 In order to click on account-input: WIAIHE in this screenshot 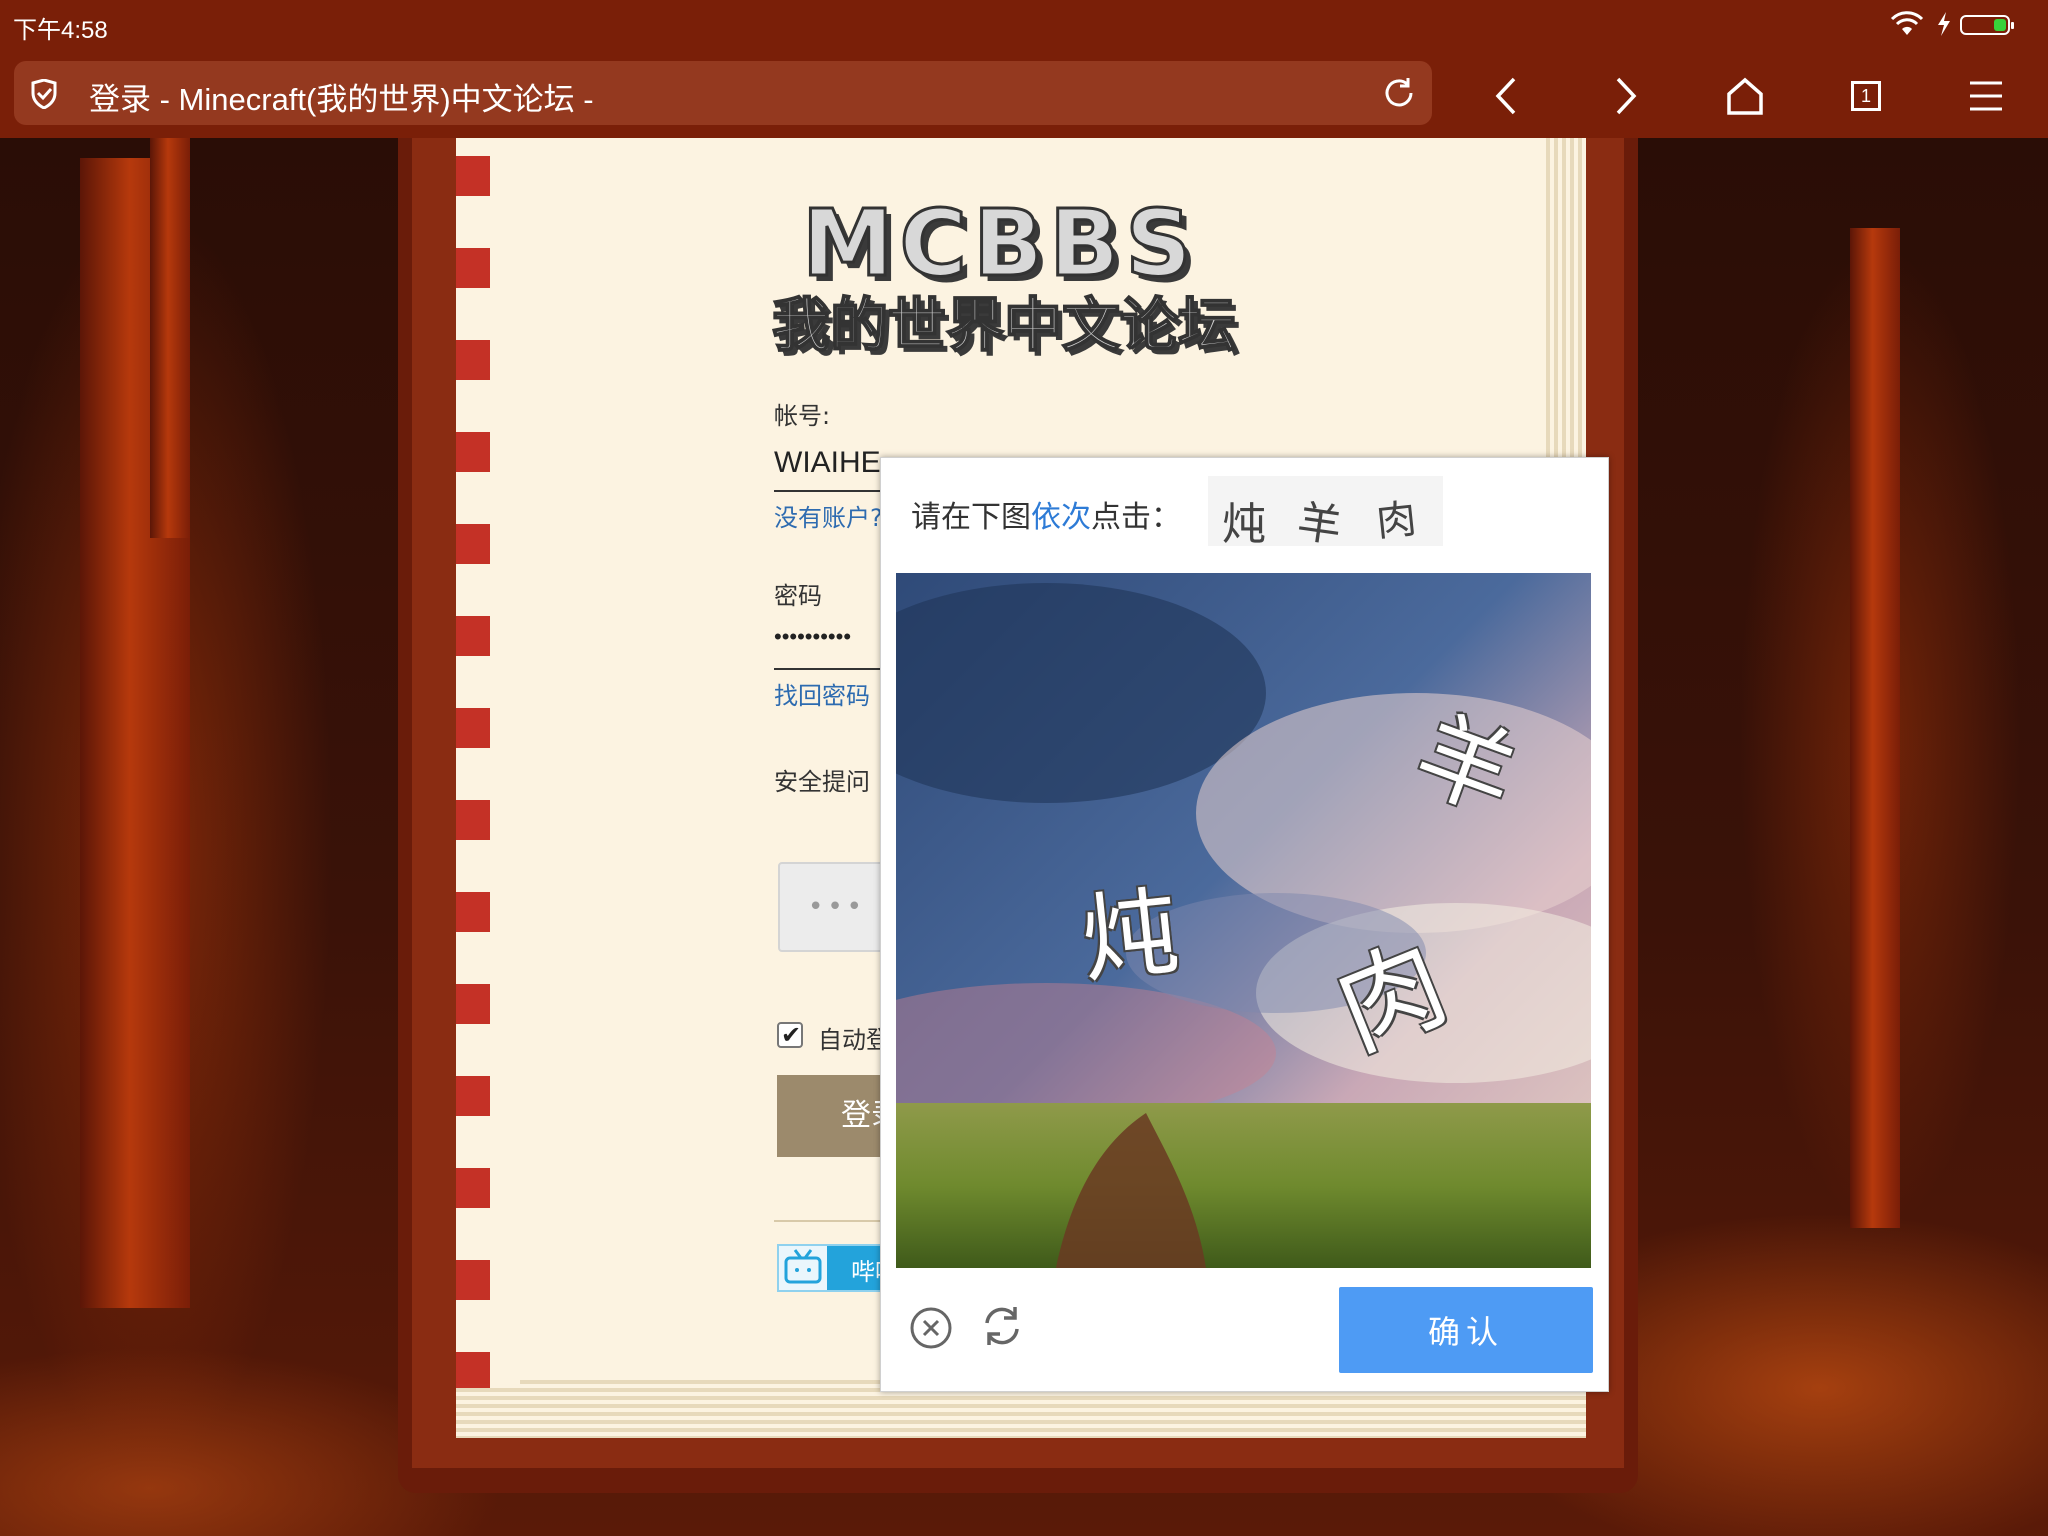, I will do `click(827, 463)`.